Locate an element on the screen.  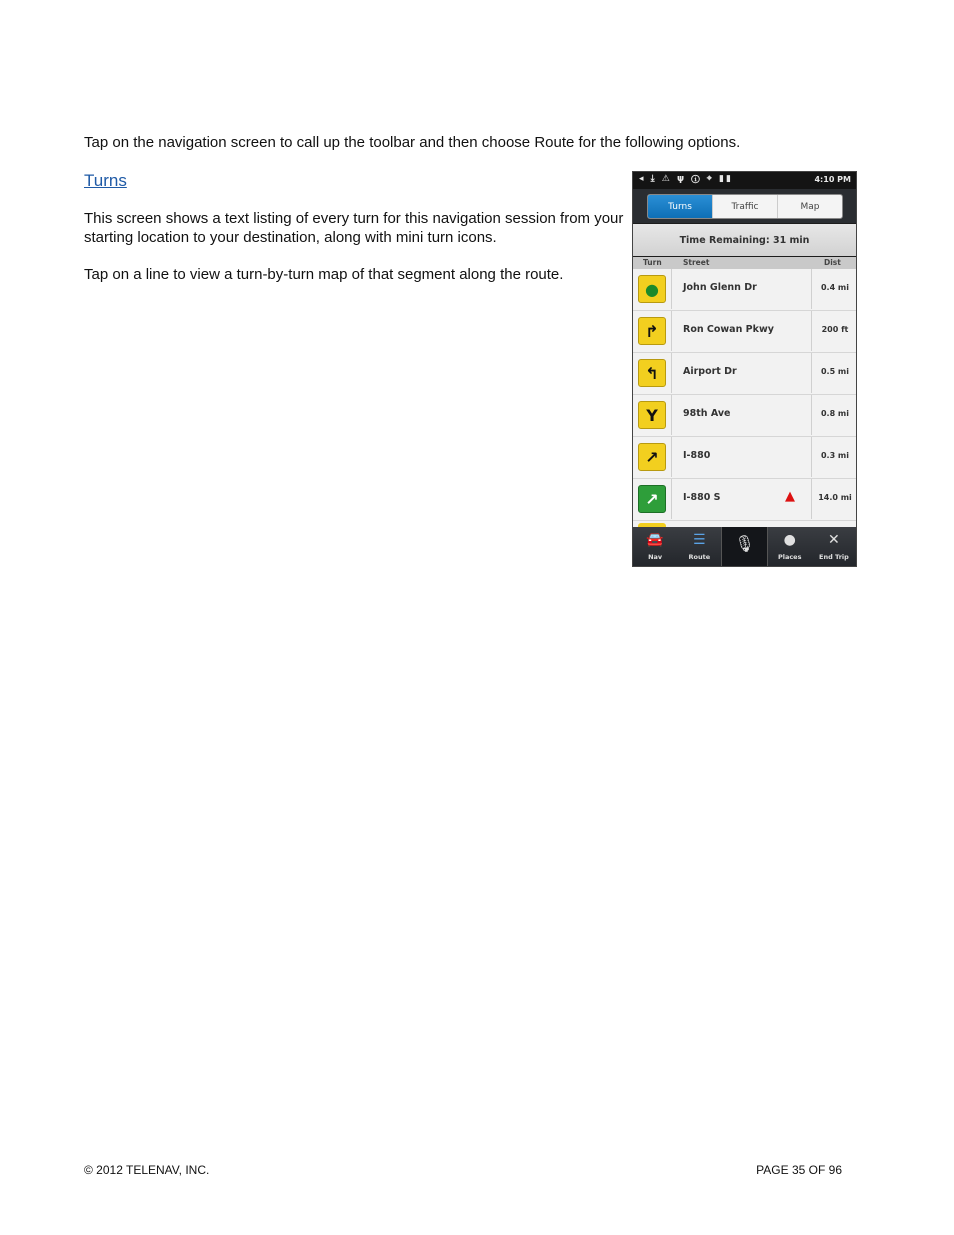
turn-row: Y 98th Ave 0.8 mi is located at coordinates (744, 416).